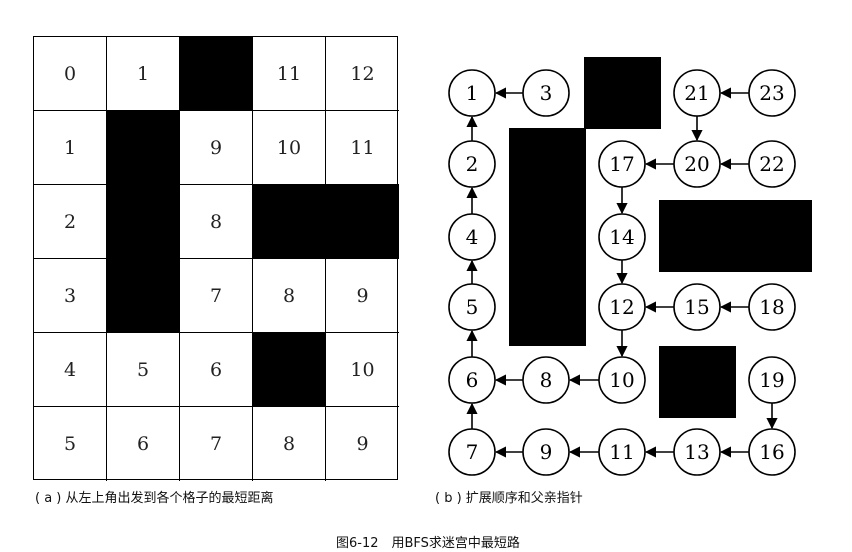  I want to click on bfs-node-label: 2, so click(472, 164).